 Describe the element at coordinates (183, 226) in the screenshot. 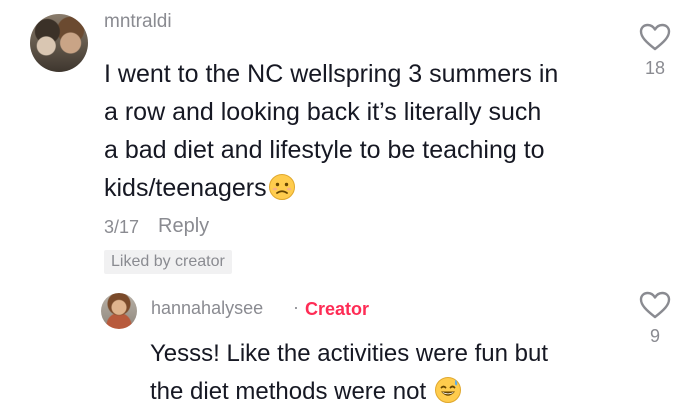

I see `reply-button: Reply` at that location.